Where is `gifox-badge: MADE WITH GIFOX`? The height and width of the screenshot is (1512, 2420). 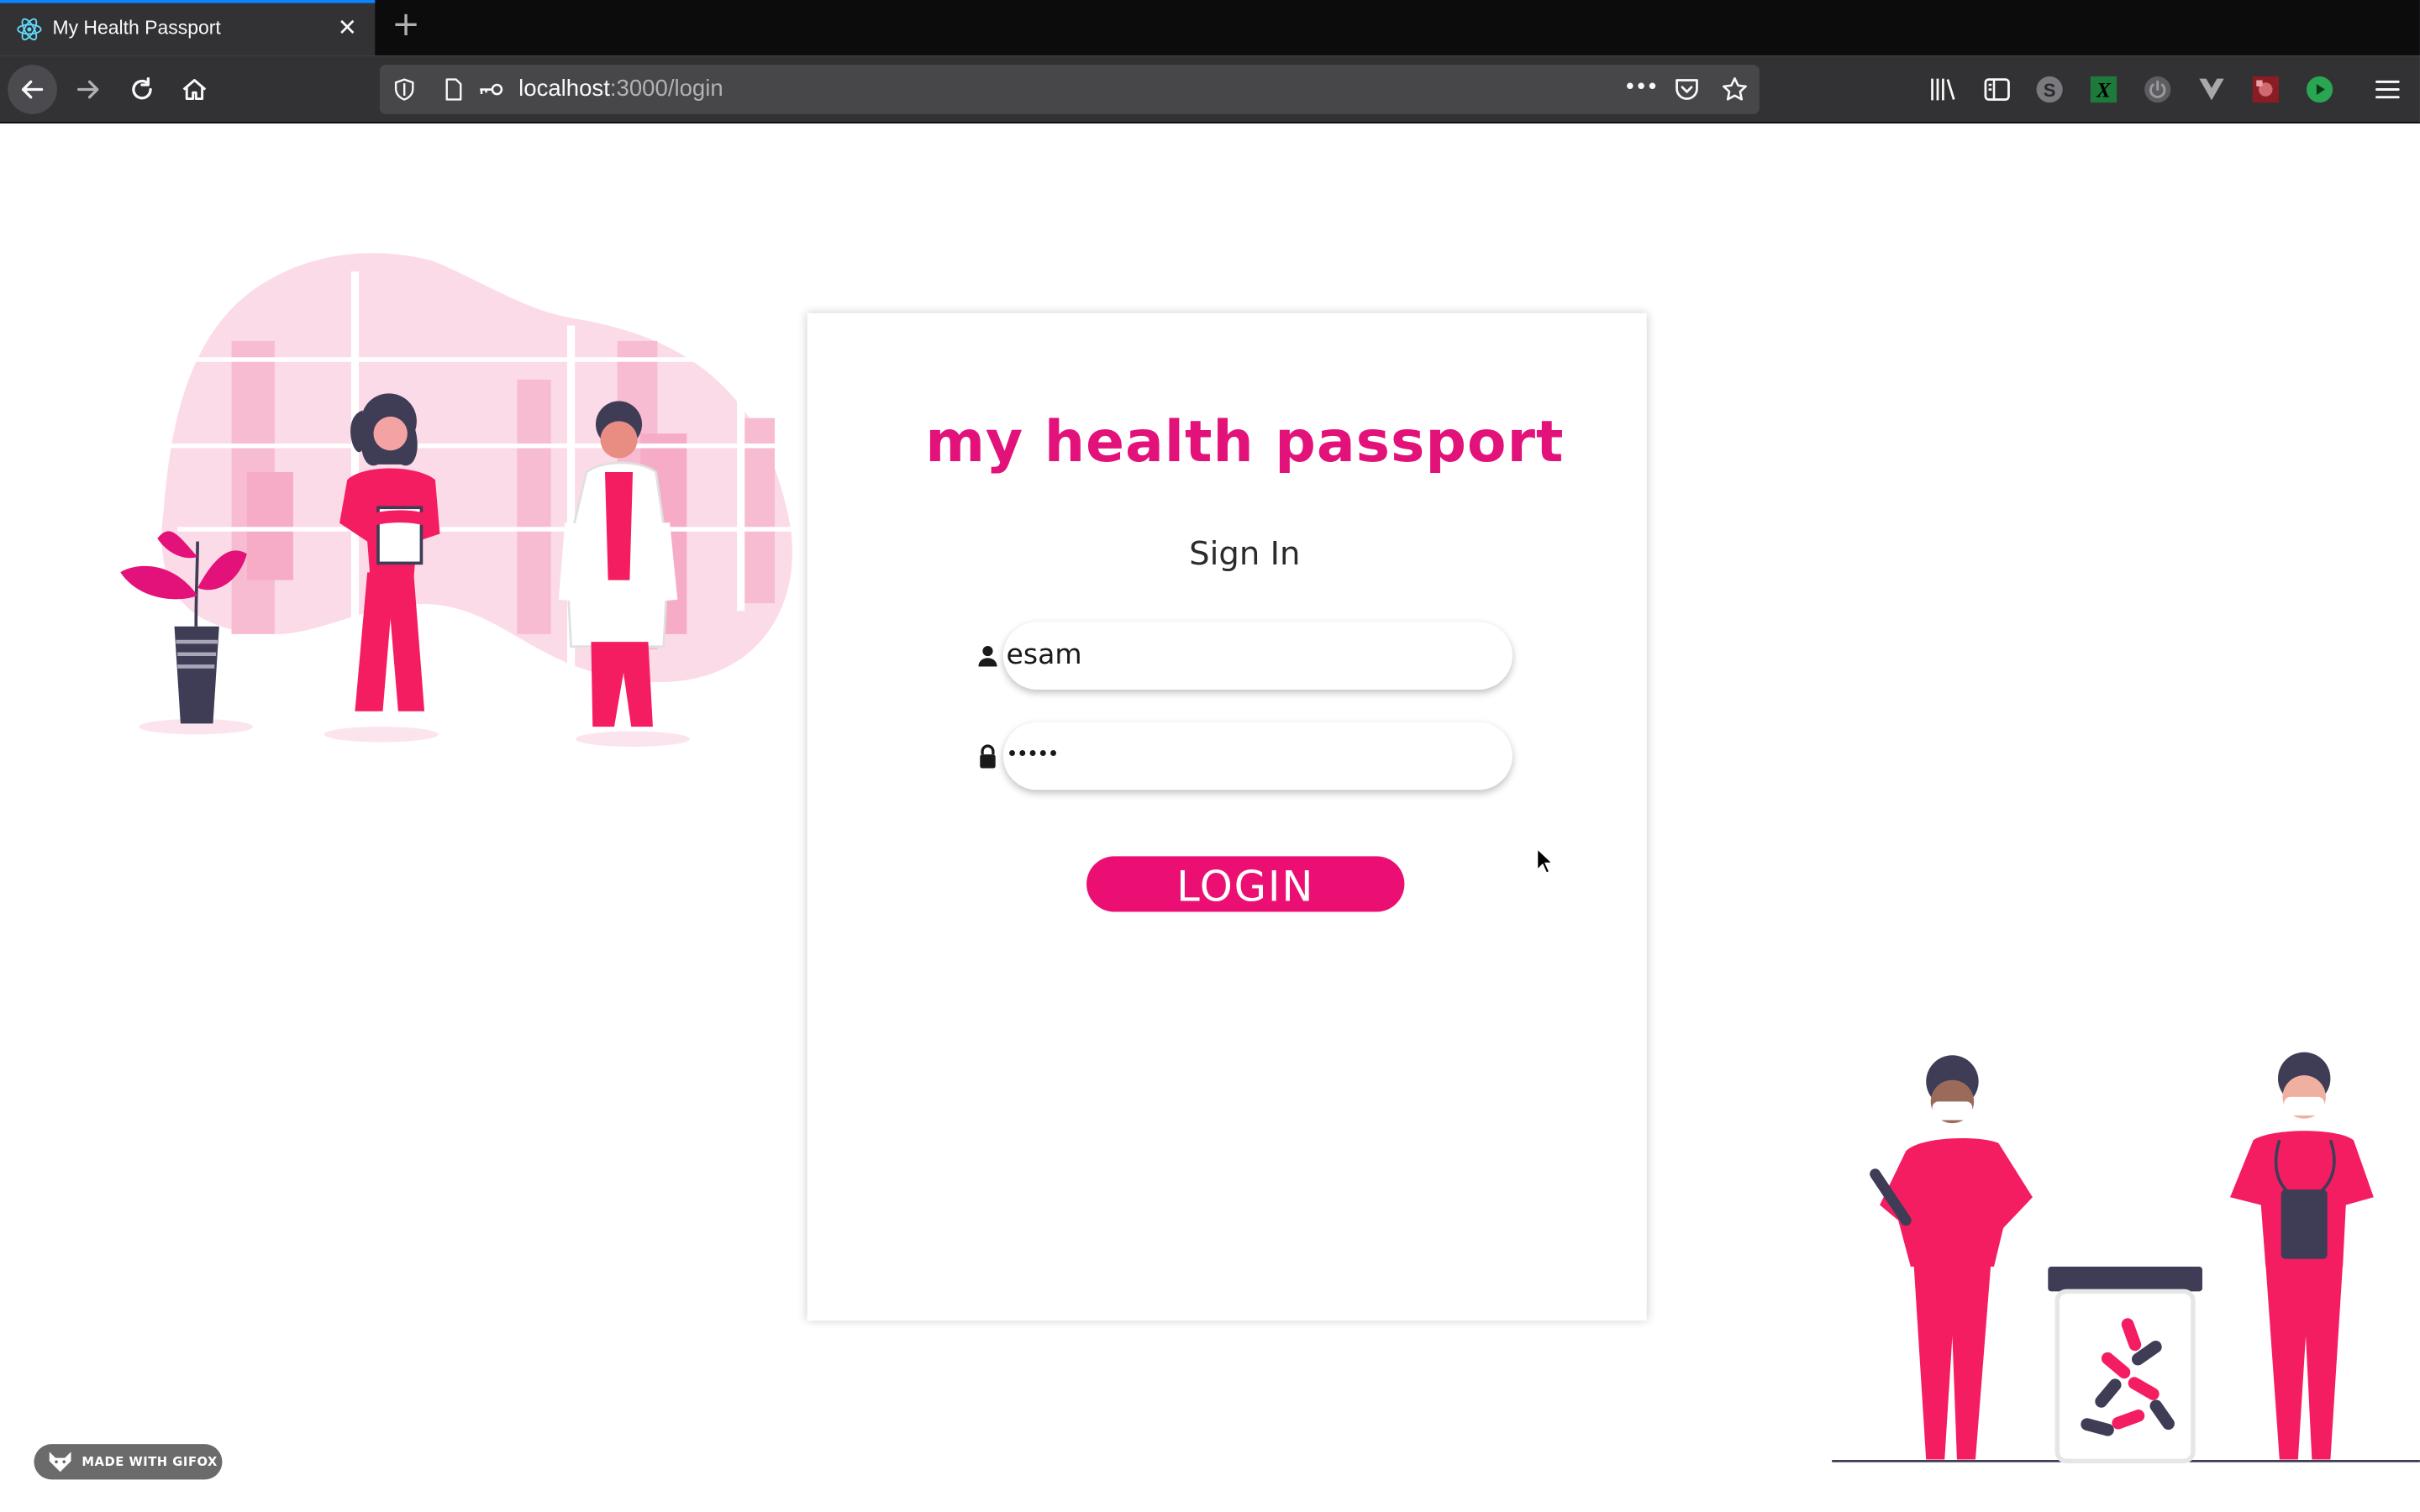
gifox-badge: MADE WITH GIFOX is located at coordinates (128, 1462).